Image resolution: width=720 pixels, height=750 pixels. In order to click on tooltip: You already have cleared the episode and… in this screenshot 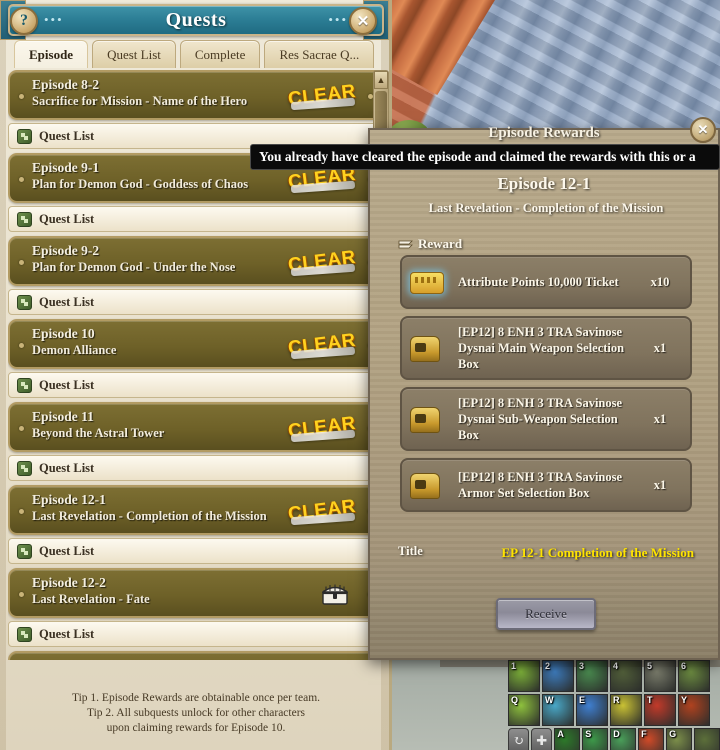, I will do `click(485, 157)`.